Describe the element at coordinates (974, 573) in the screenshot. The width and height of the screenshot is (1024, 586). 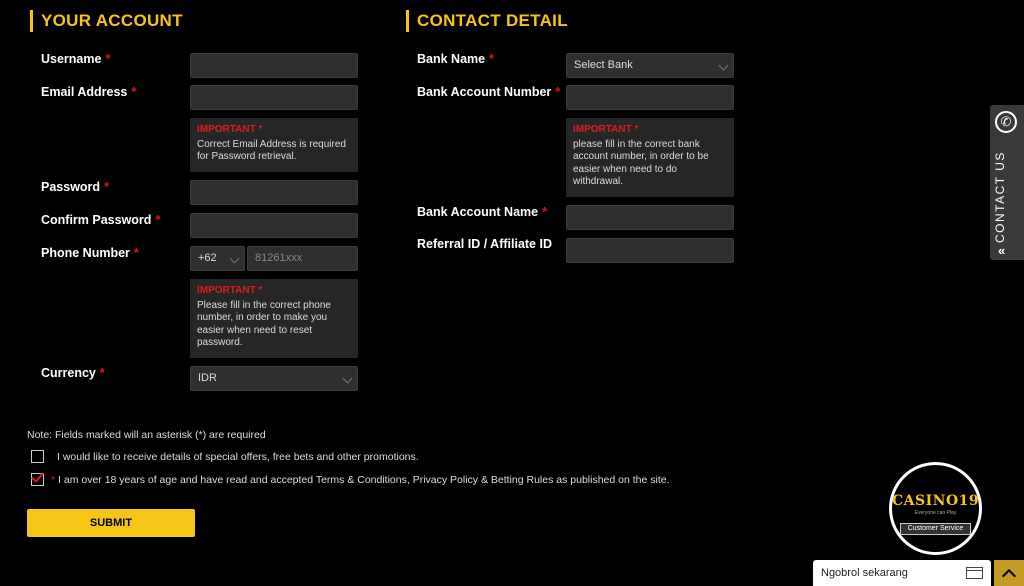
I see `chat-window-icon` at that location.